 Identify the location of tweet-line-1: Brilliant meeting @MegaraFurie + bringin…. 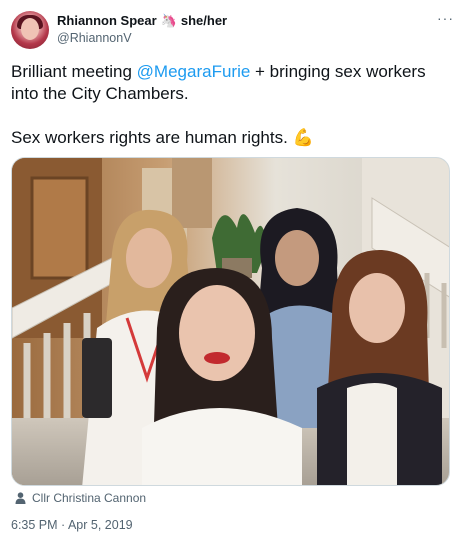
(231, 83).